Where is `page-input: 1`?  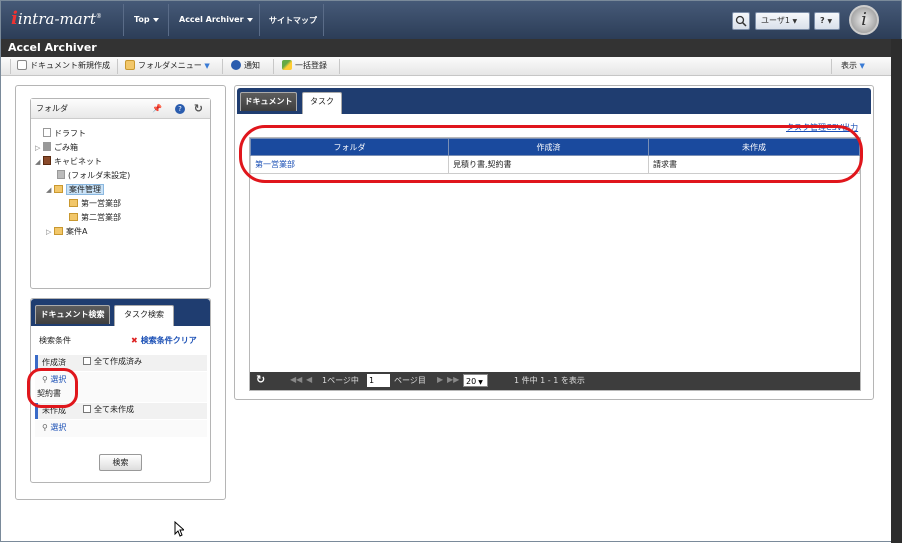
page-input: 1 is located at coordinates (378, 380).